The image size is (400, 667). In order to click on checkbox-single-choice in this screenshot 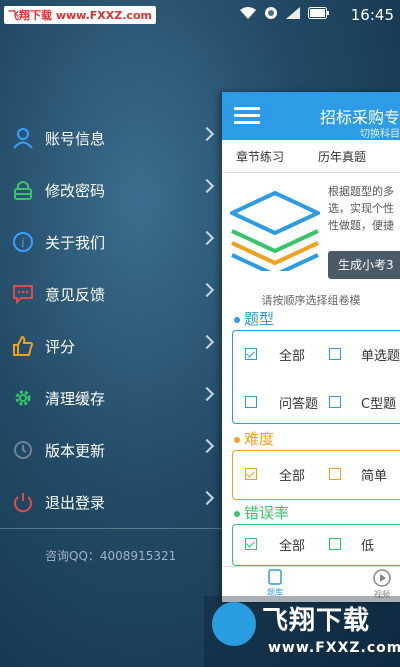, I will do `click(335, 354)`.